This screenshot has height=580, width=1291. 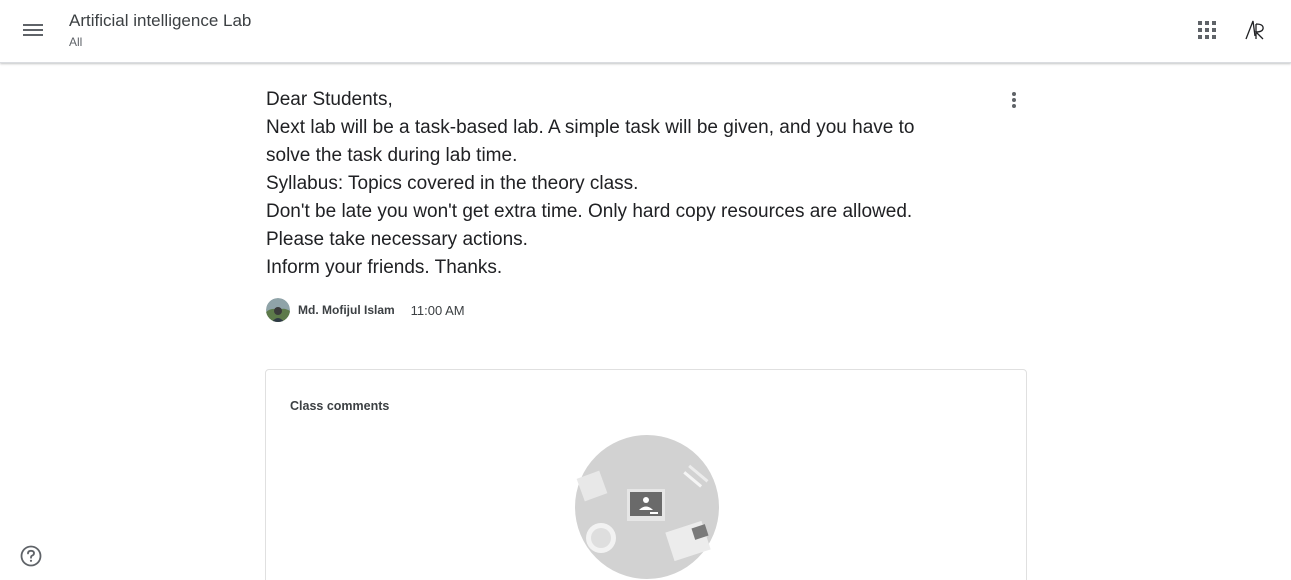 I want to click on account-button, so click(x=1255, y=30).